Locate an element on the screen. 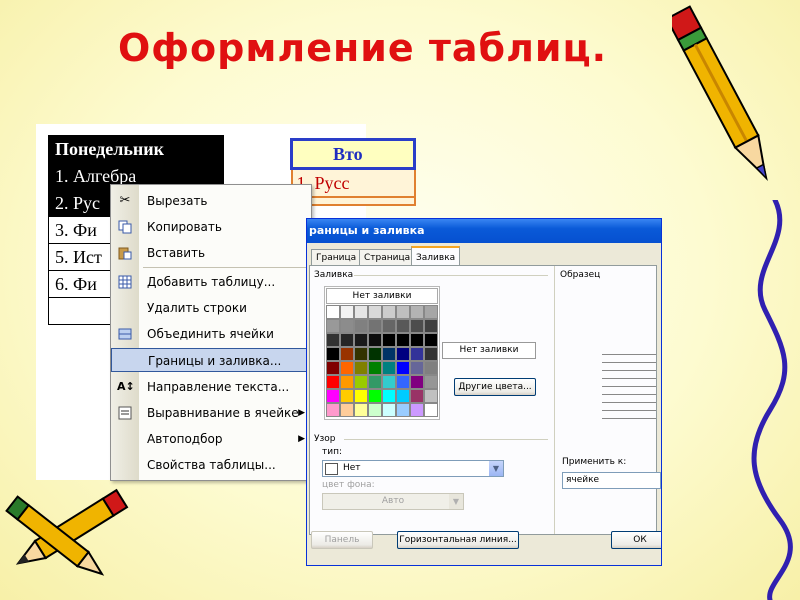  dialog-titlebar: раницы и заливка is located at coordinates (484, 231).